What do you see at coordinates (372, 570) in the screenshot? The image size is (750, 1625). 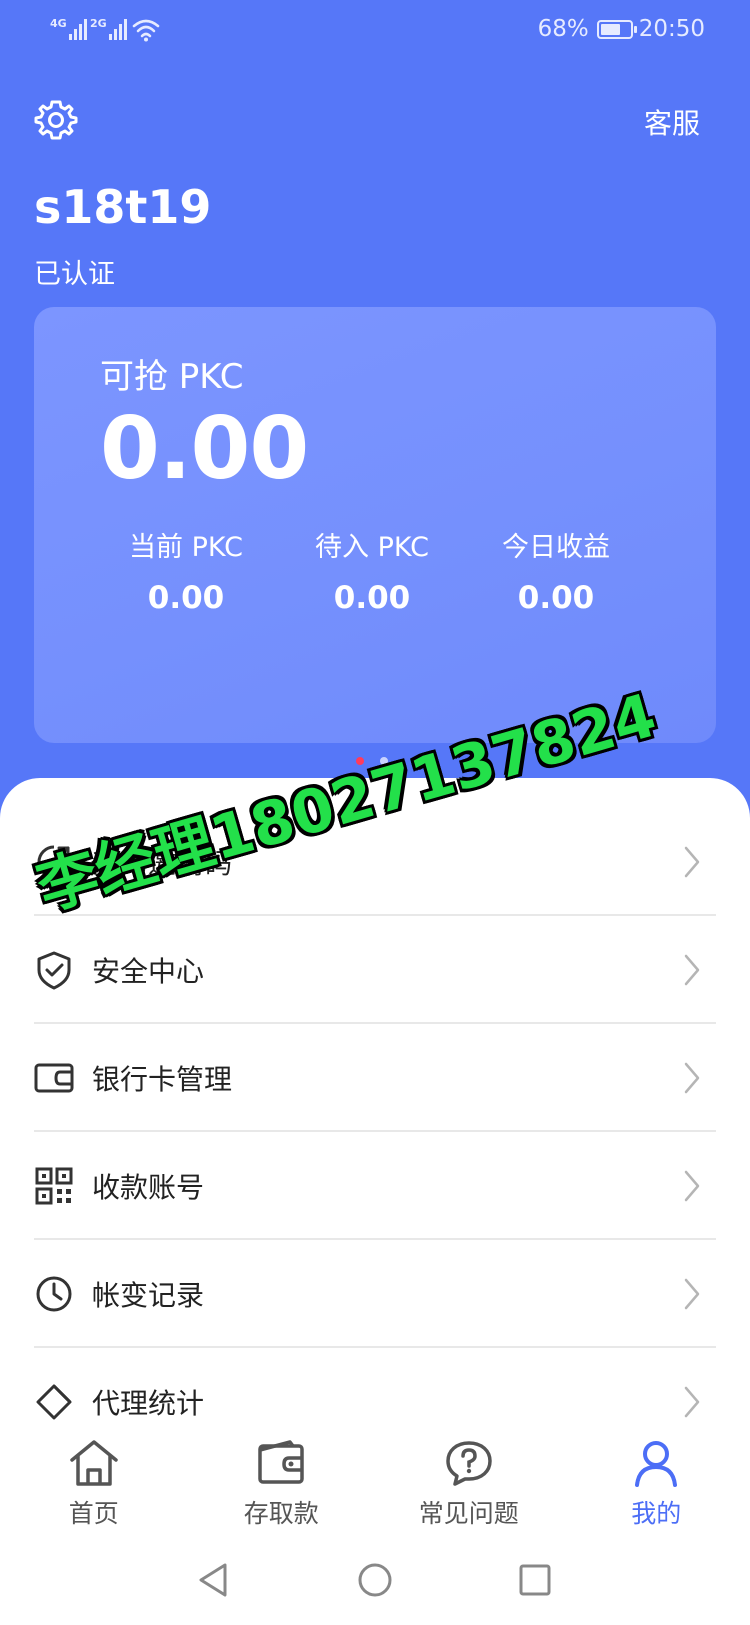 I see `stat-pending-pkc: 待入 PKC 0.00` at bounding box center [372, 570].